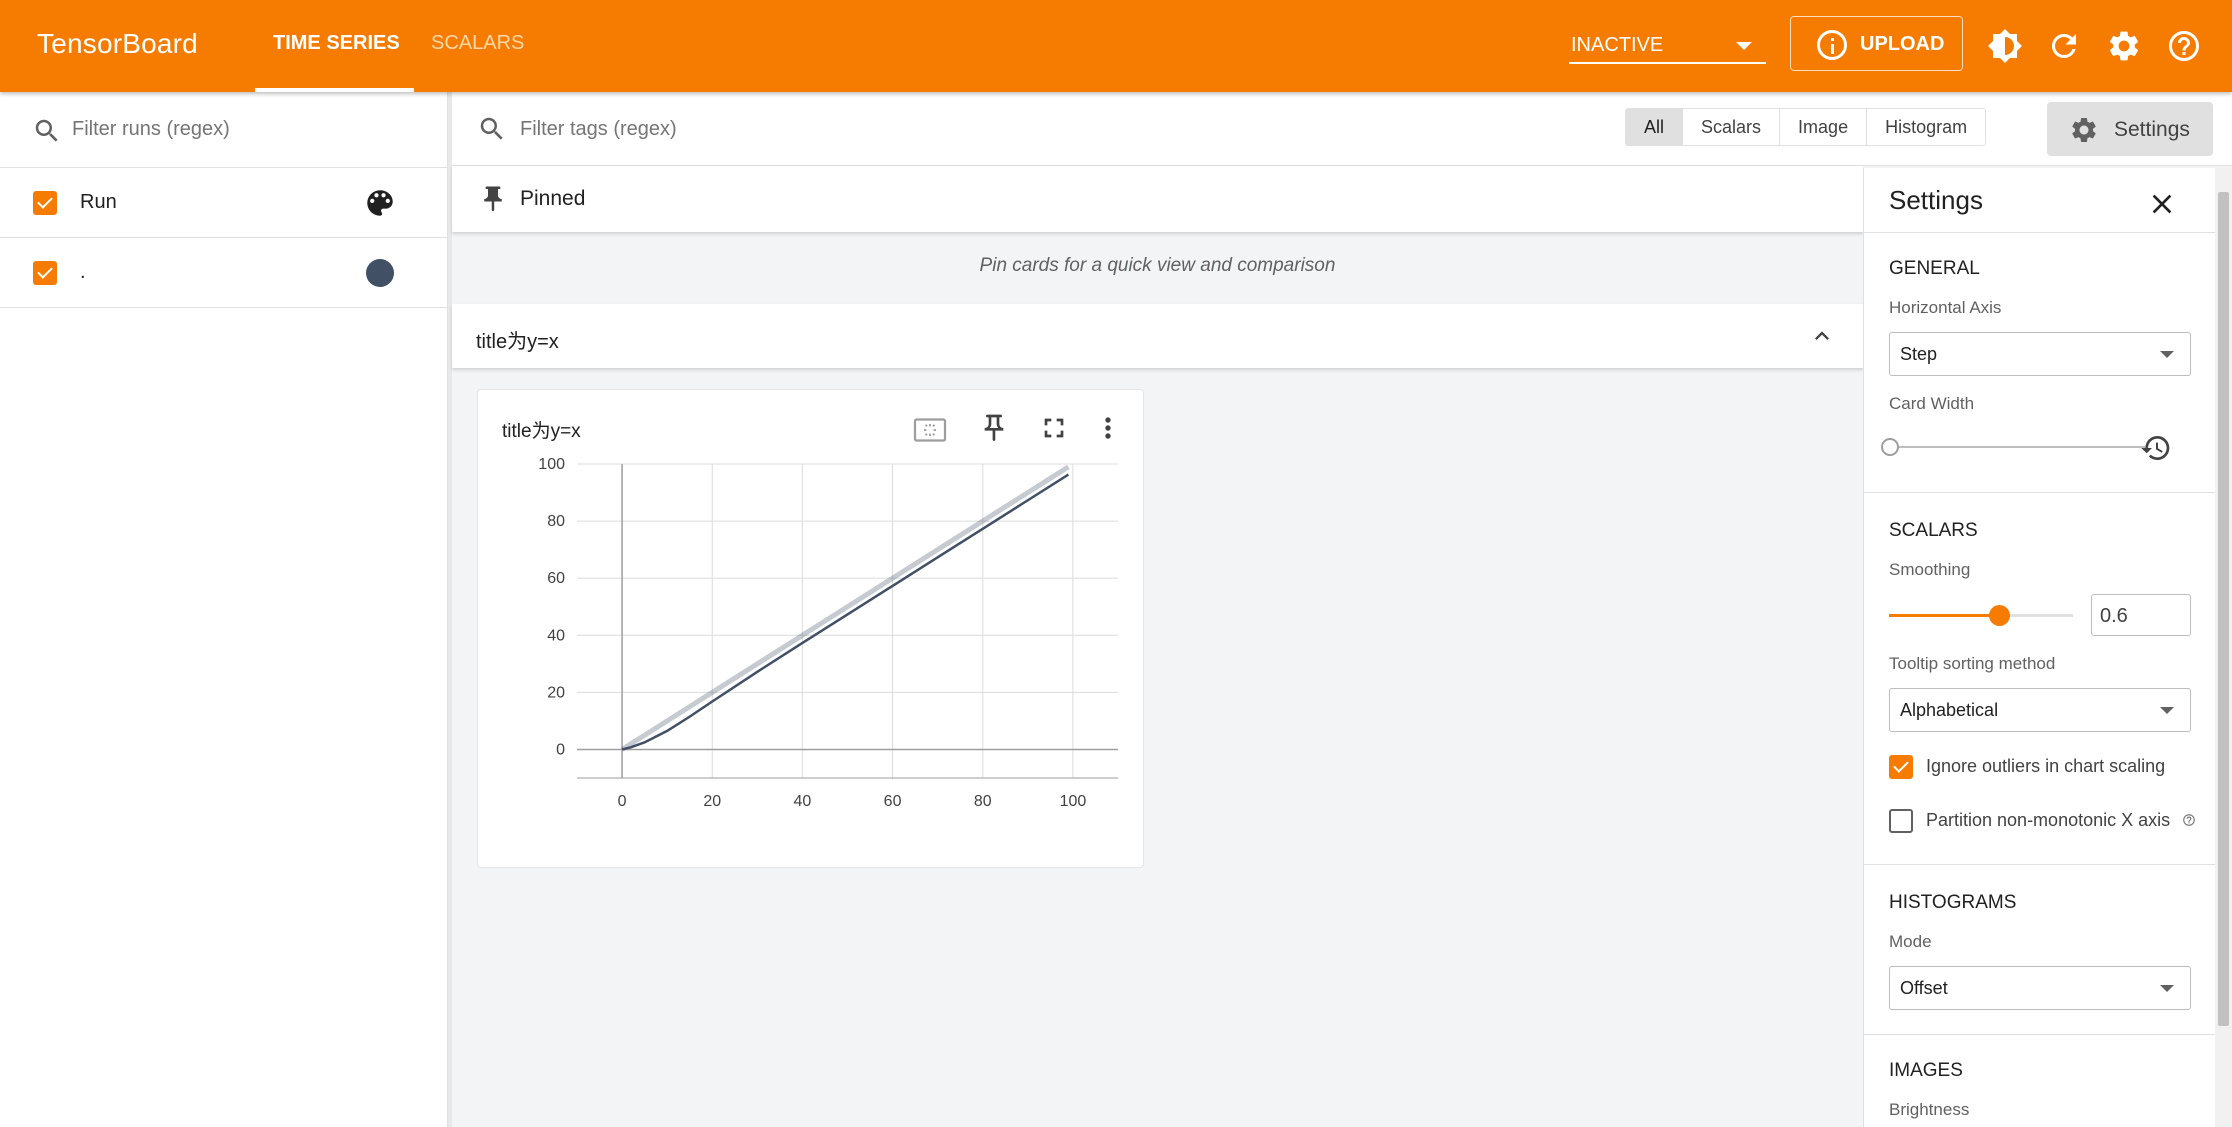 This screenshot has width=2232, height=1127. What do you see at coordinates (1822, 336) in the screenshot?
I see `chevron-up-icon` at bounding box center [1822, 336].